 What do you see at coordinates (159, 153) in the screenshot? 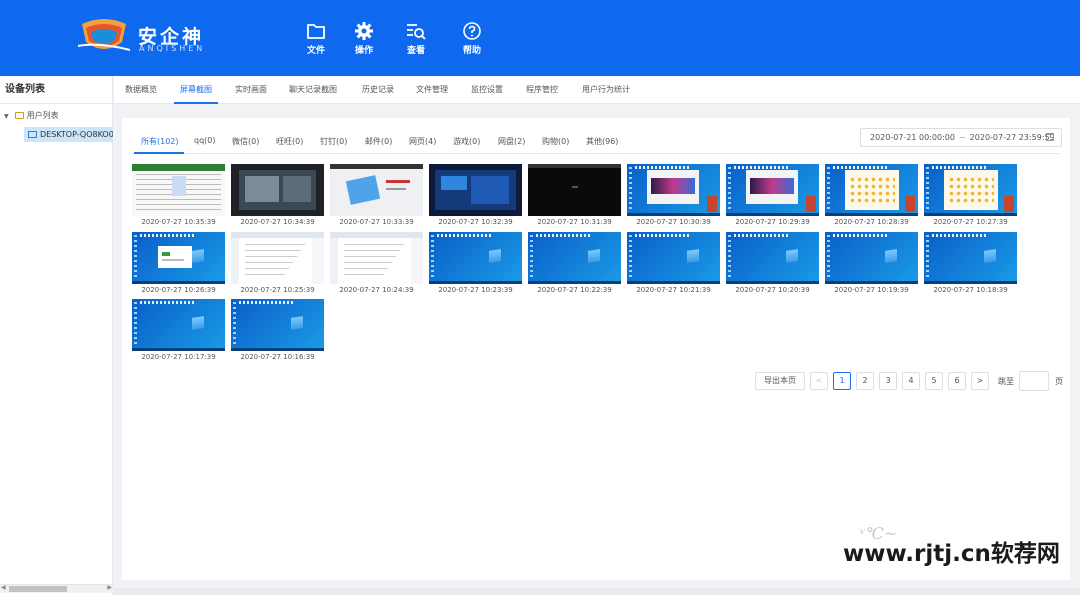
I see `active-tab-indicator` at bounding box center [159, 153].